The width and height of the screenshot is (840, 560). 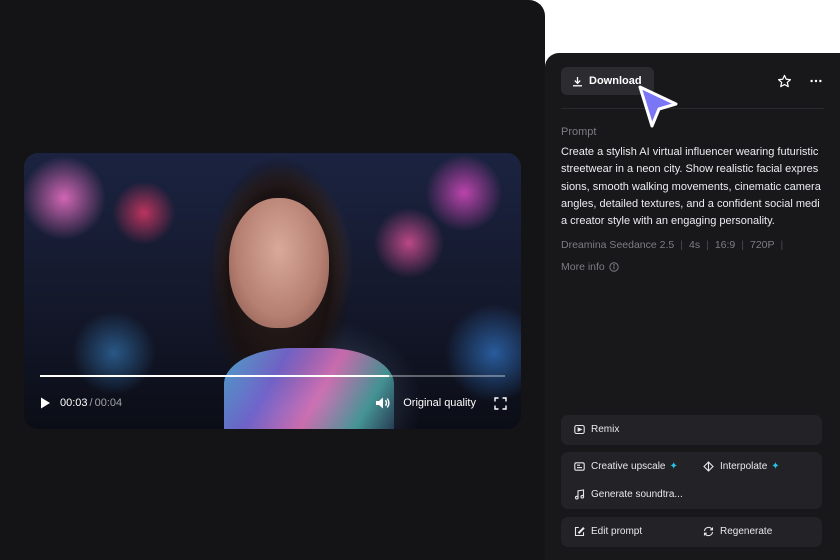 I want to click on video-frame-jacket, so click(x=309, y=388).